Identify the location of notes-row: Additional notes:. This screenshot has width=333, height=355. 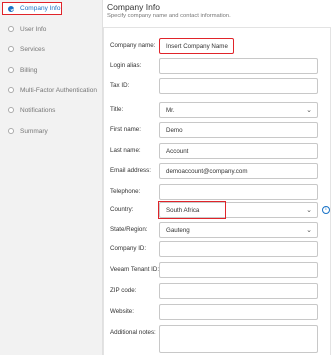
(218, 339).